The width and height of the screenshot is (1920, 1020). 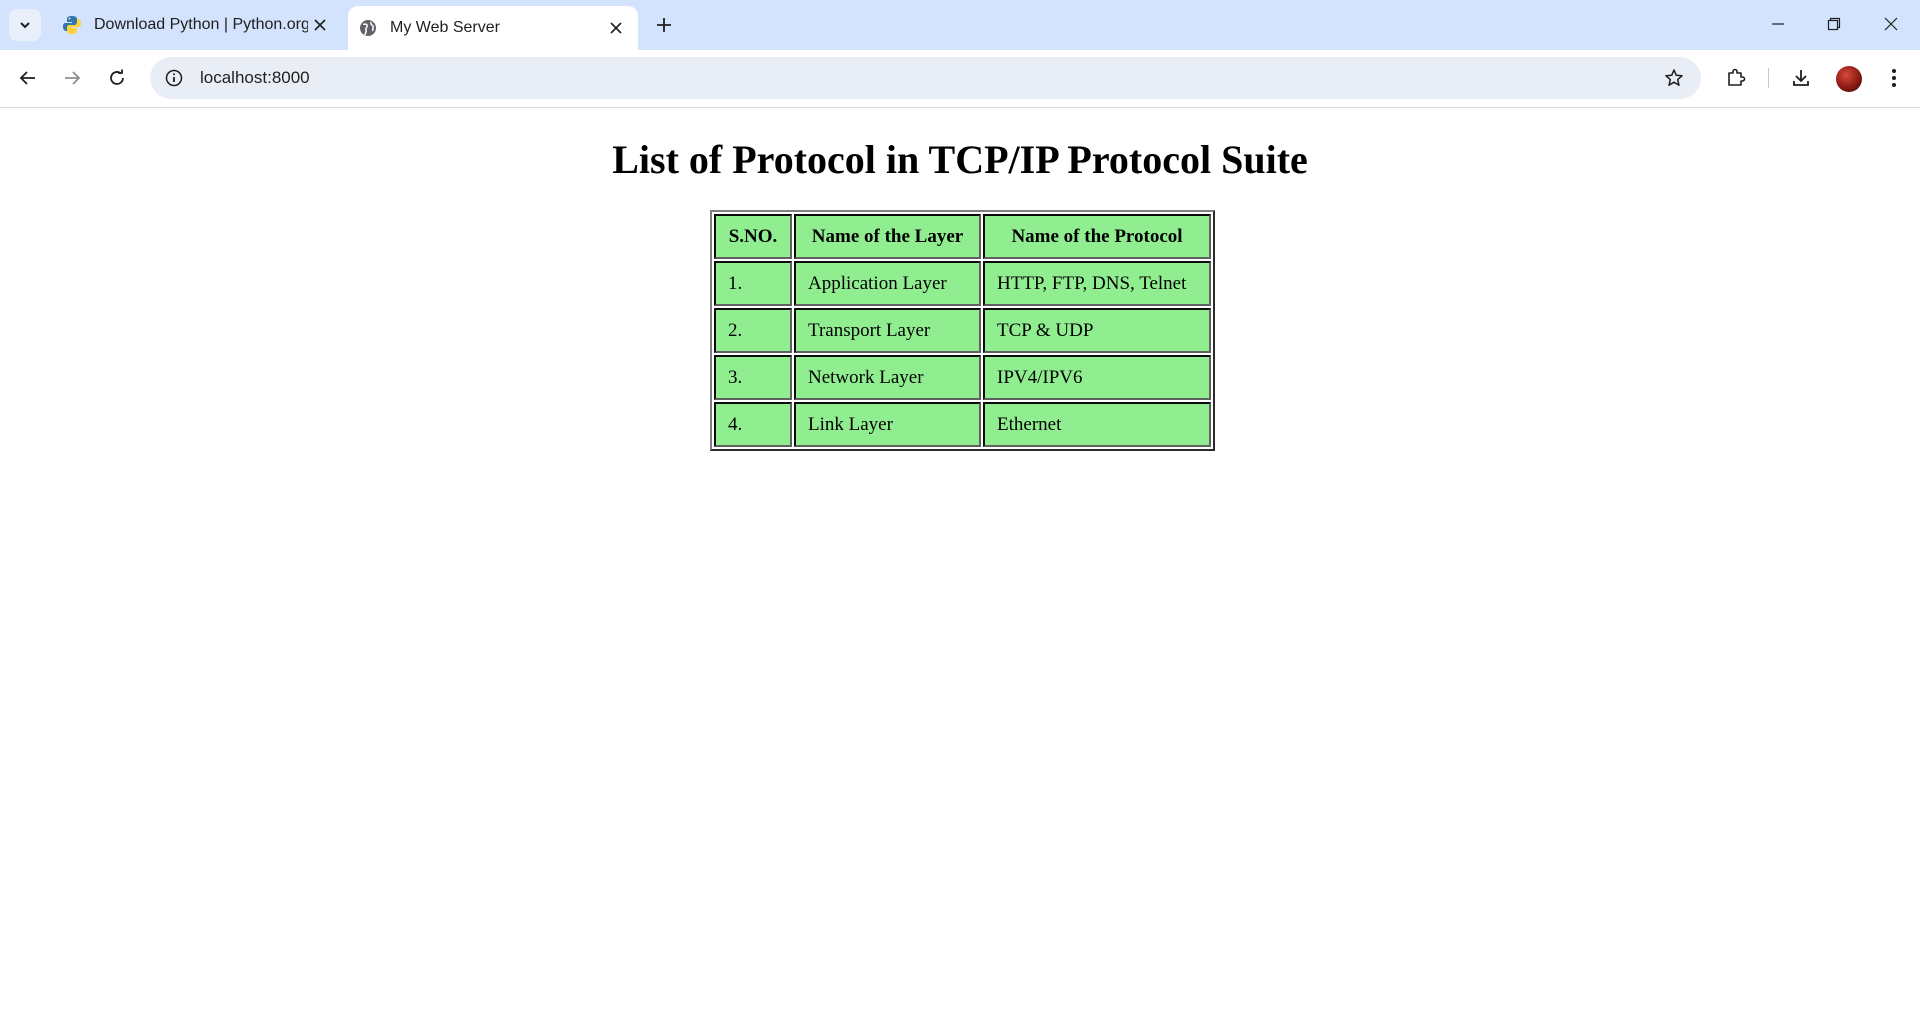 I want to click on tab-title: My Web Server, so click(x=445, y=27).